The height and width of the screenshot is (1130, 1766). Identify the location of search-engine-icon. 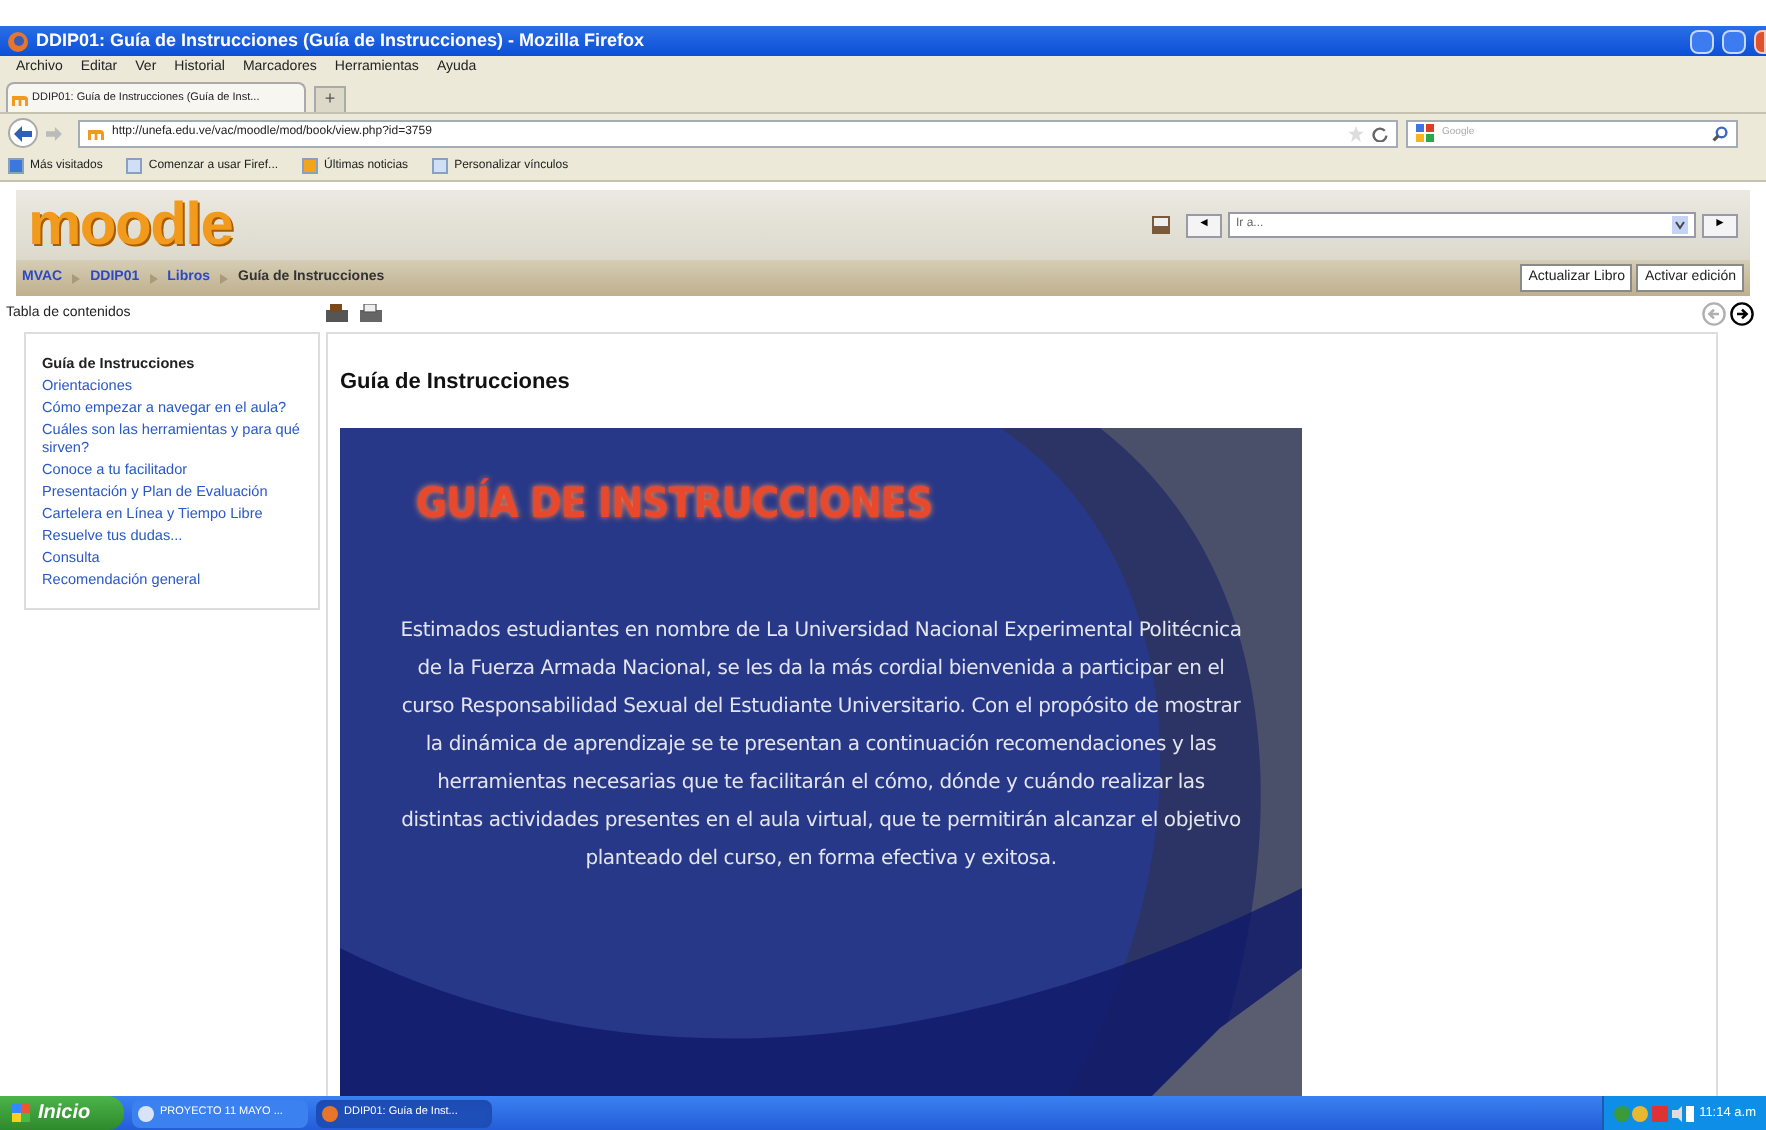
(1425, 133).